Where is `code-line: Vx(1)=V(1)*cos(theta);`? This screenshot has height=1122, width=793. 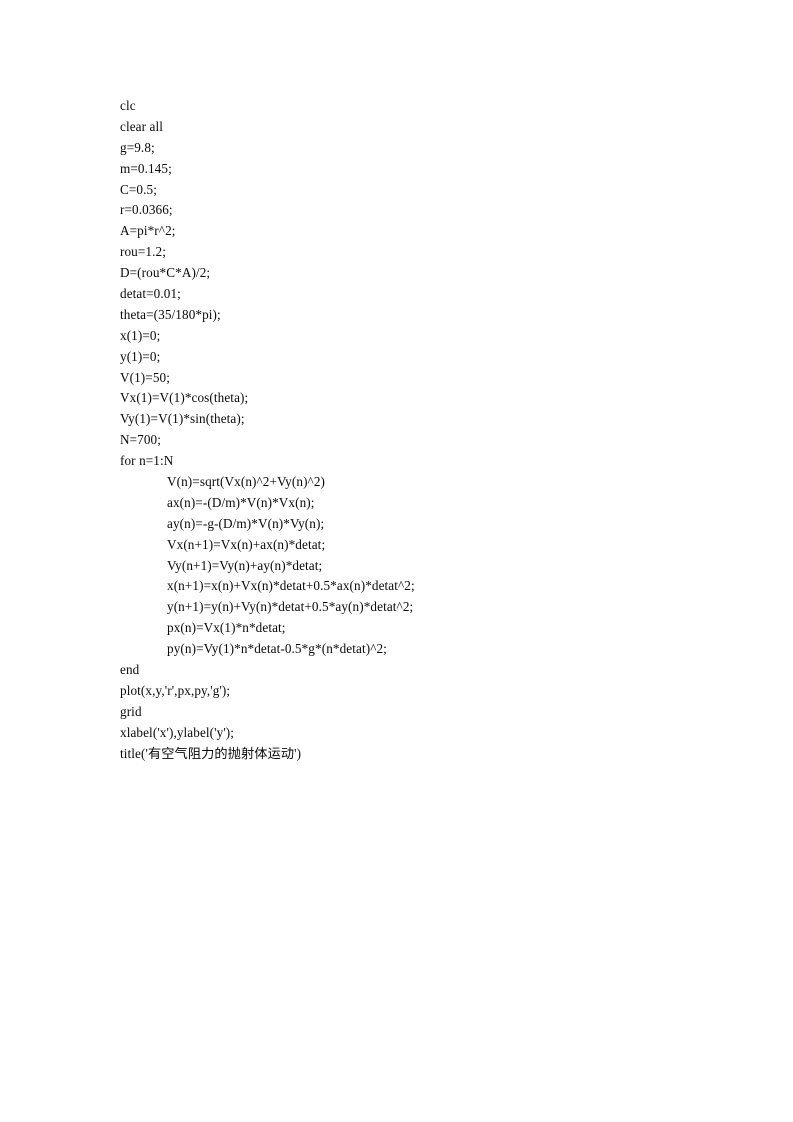 code-line: Vx(1)=V(1)*cos(theta); is located at coordinates (184, 398).